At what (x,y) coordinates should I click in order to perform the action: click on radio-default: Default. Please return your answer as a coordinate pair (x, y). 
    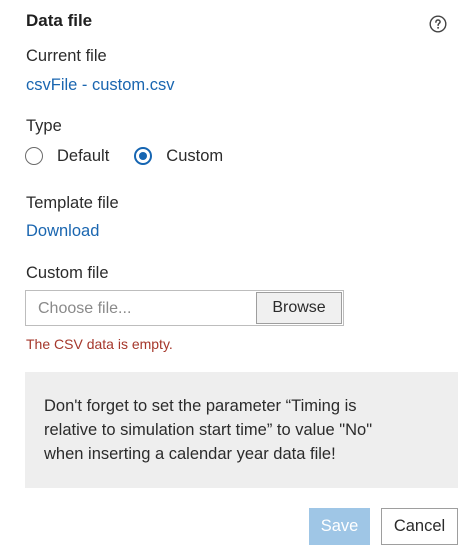
    Looking at the image, I should click on (67, 156).